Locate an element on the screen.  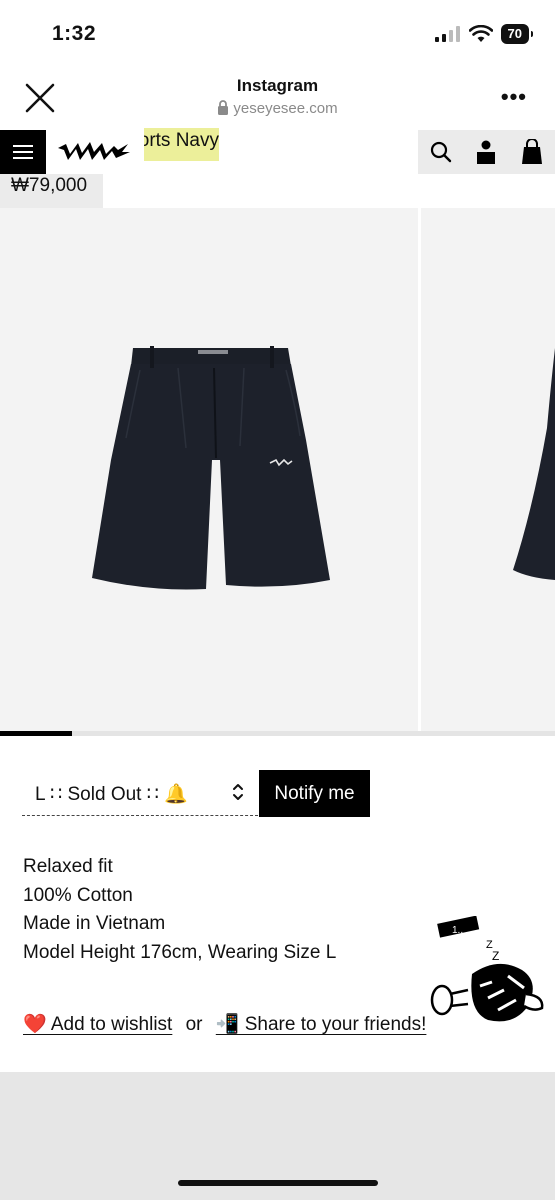
more-icon: ••• is located at coordinates (514, 97).